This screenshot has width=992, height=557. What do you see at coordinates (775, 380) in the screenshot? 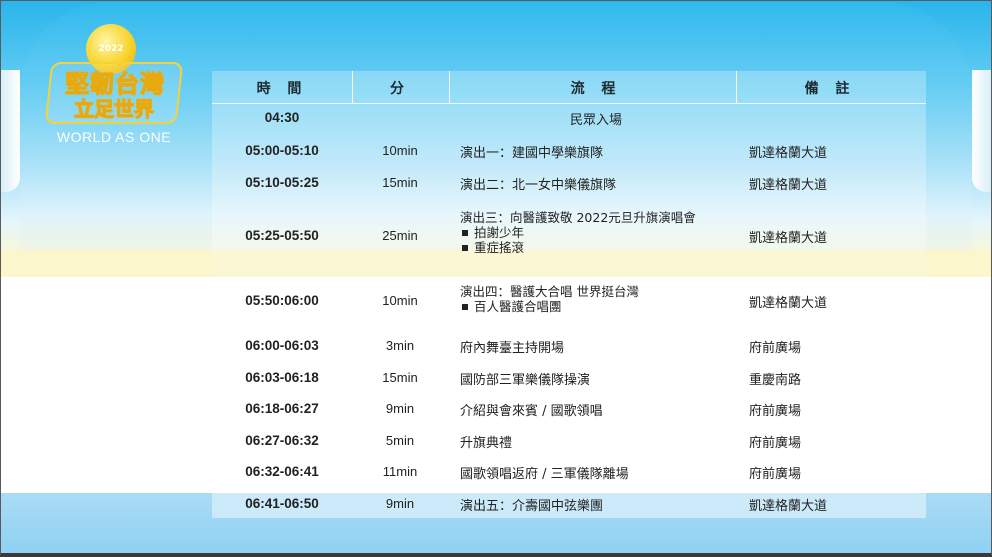
I see `row-note: 重慶南路` at bounding box center [775, 380].